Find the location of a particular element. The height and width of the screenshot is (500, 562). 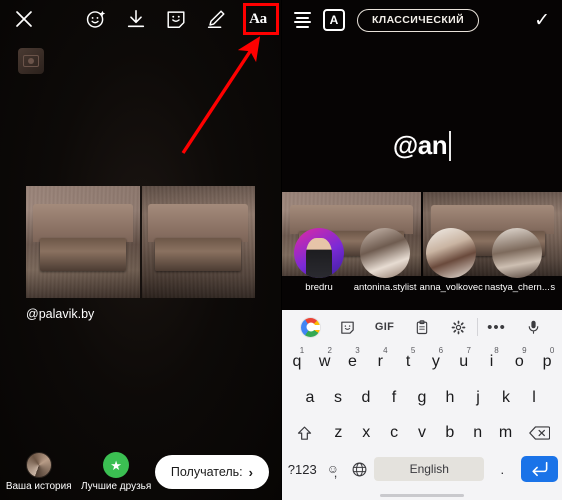

camera-icon is located at coordinates (31, 61).